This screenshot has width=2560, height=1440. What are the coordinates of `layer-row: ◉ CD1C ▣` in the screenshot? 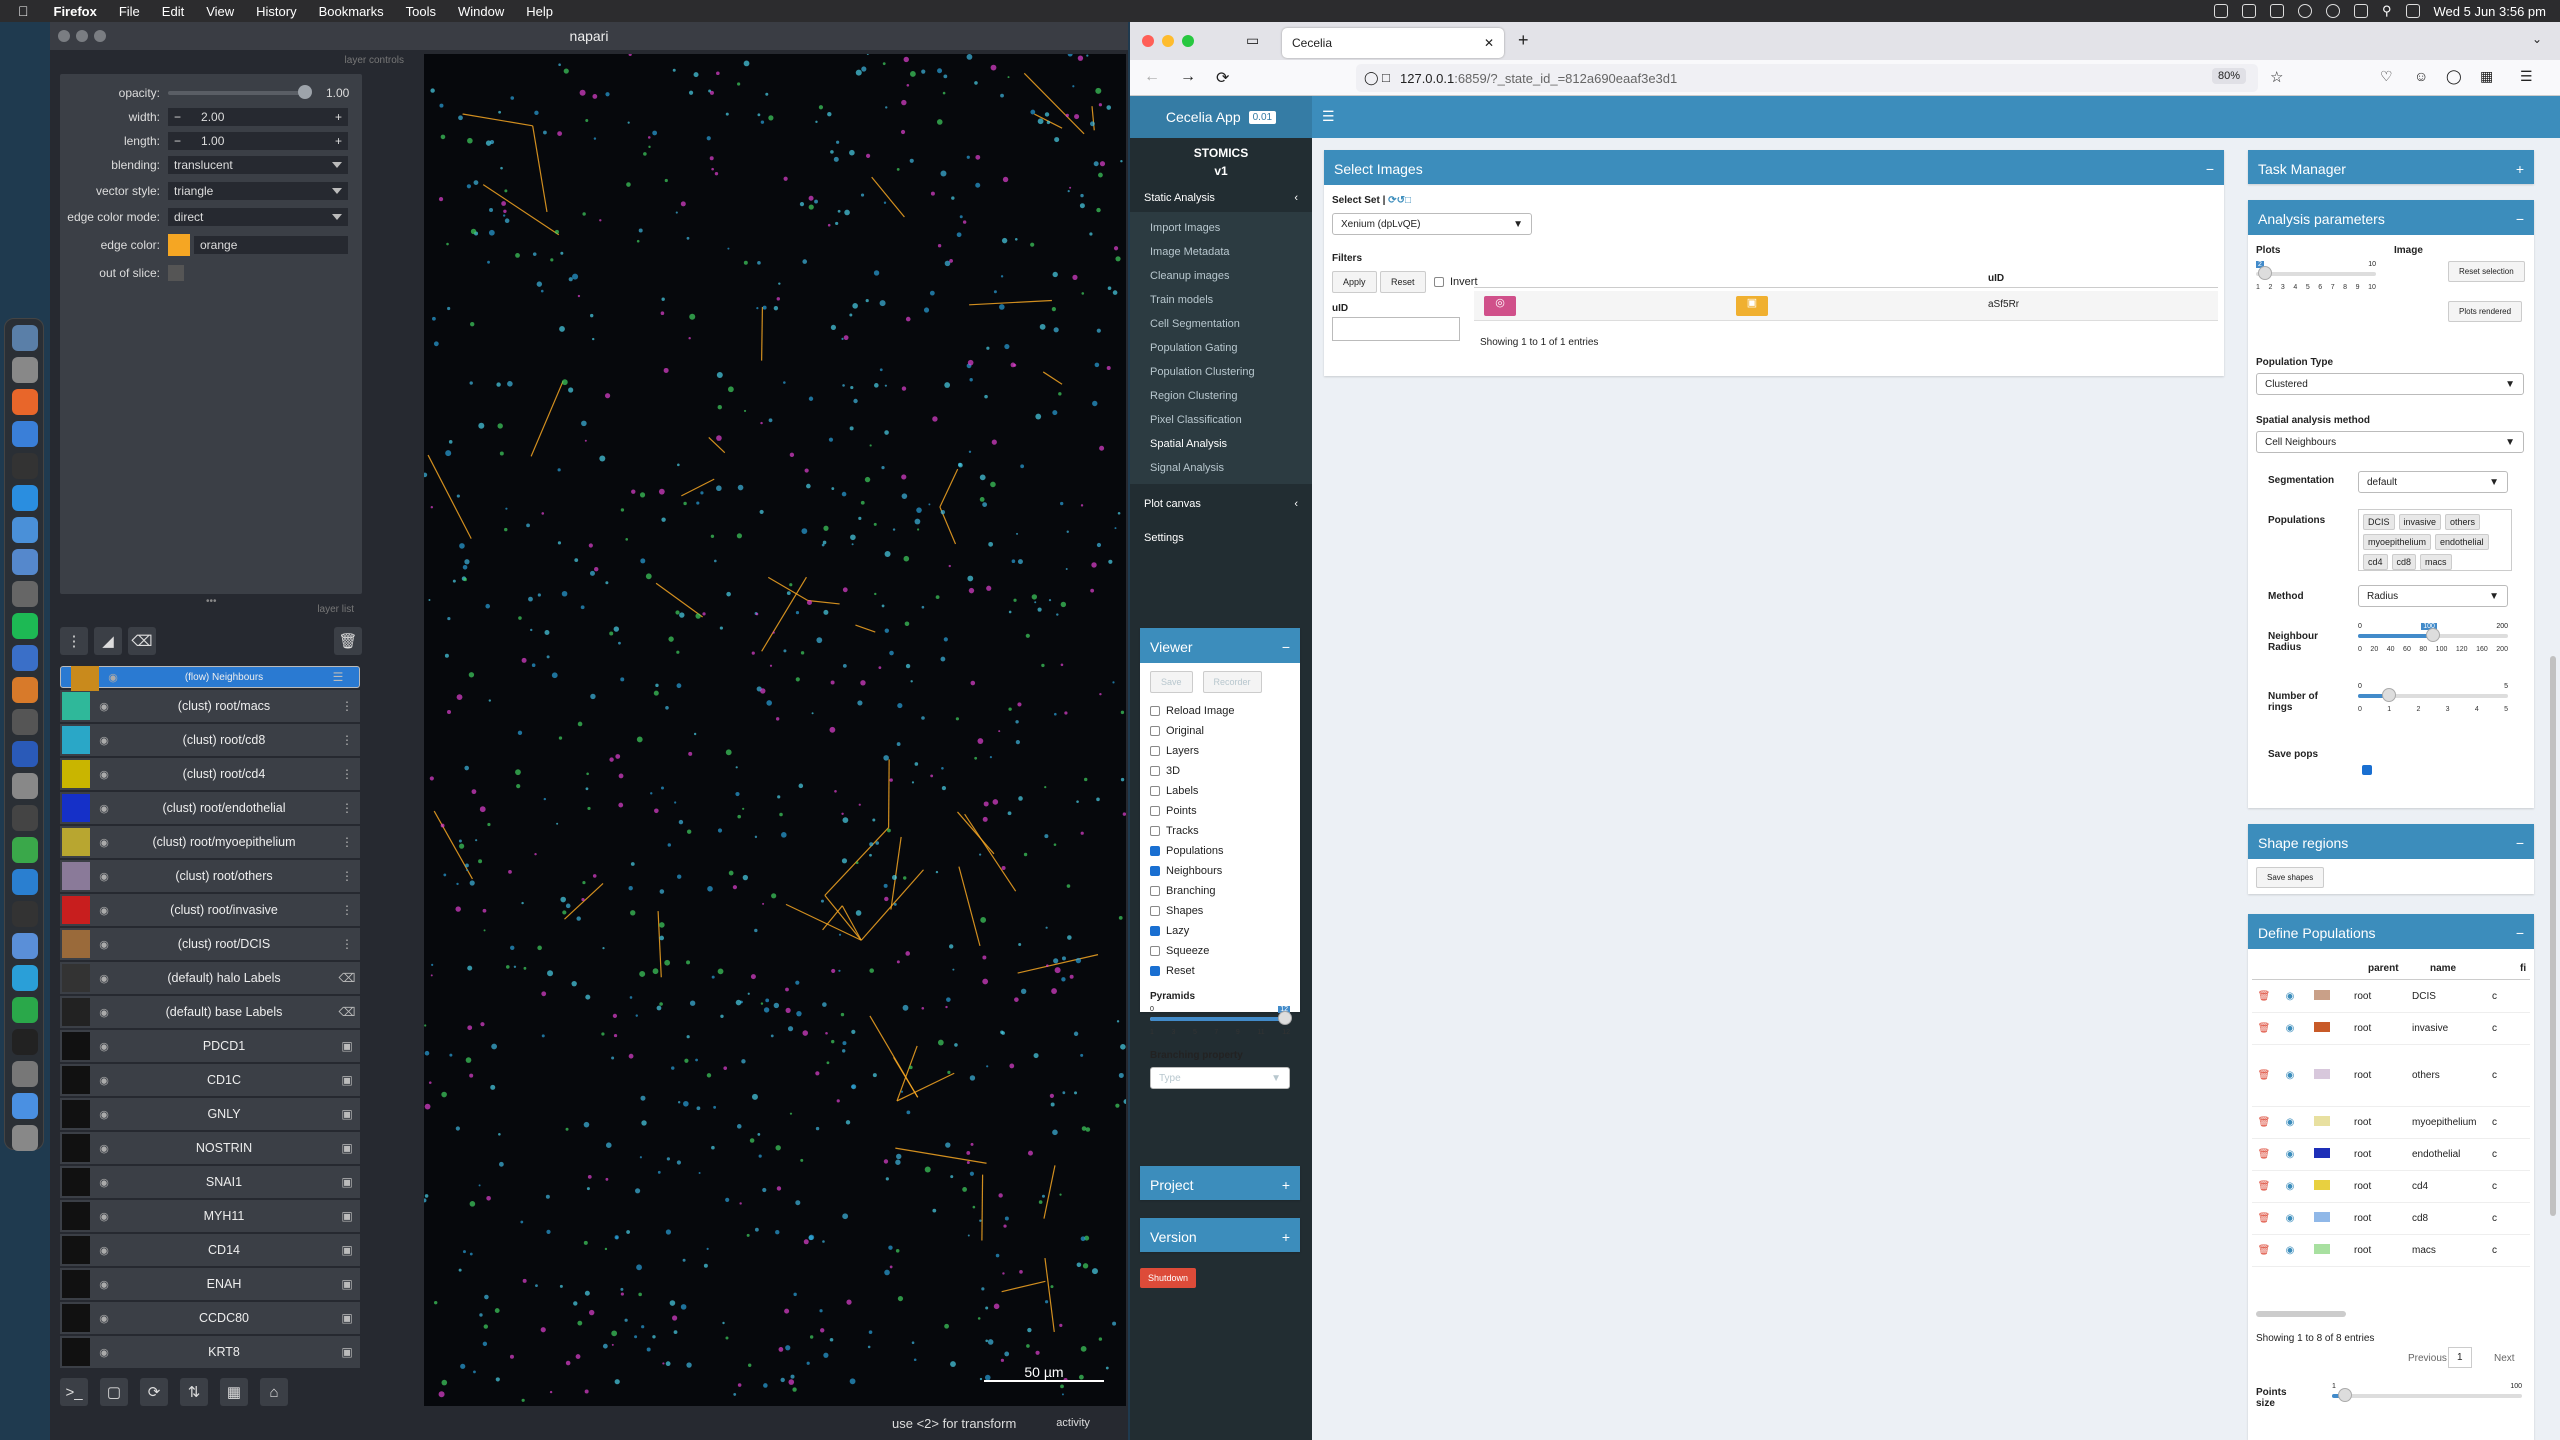 It's located at (210, 1080).